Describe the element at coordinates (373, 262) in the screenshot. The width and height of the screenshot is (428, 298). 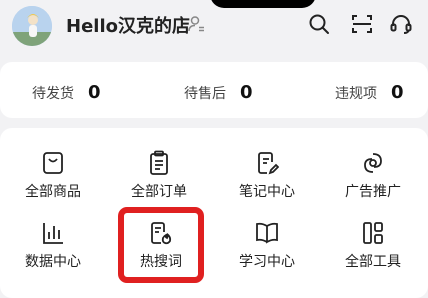
I see `tool-label: 全部工具` at that location.